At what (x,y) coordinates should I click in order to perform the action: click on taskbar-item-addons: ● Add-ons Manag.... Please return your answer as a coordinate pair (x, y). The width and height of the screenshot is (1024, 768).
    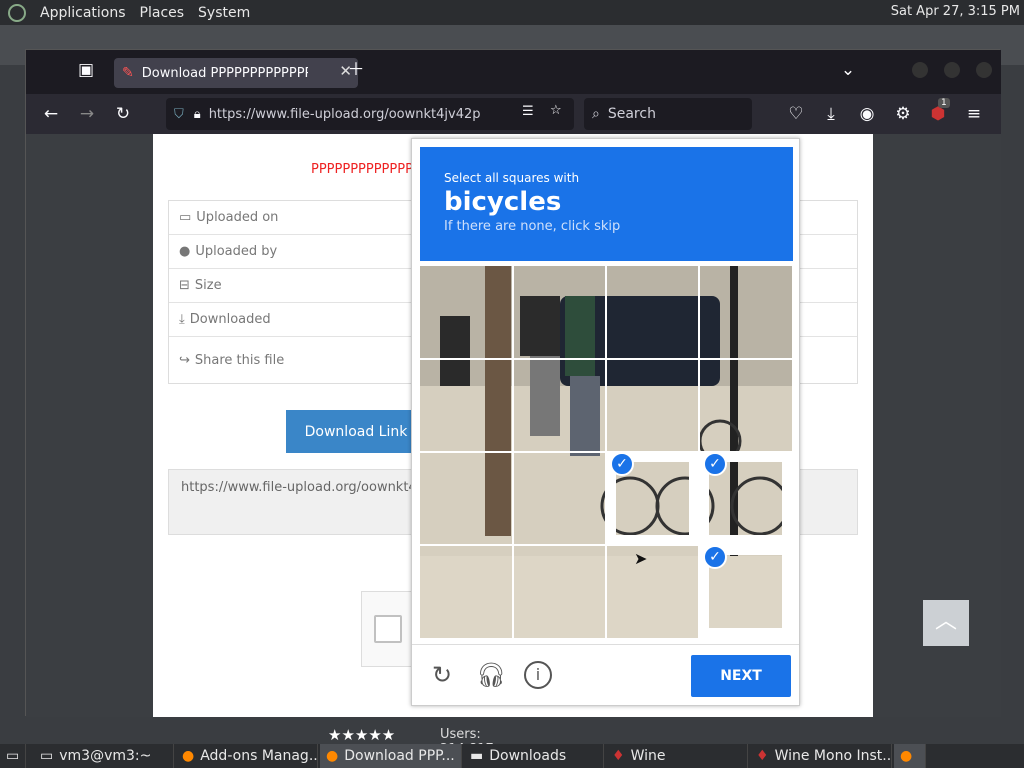
    Looking at the image, I should click on (247, 756).